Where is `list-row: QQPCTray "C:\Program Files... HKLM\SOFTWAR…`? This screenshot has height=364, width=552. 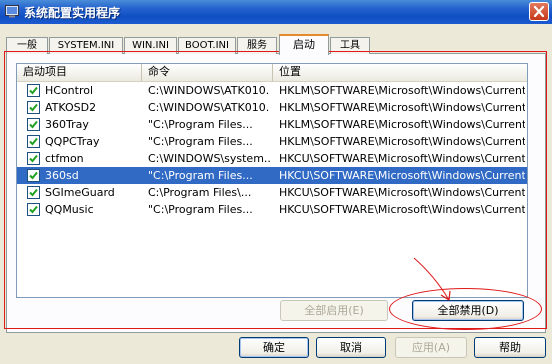
list-row: QQPCTray "C:\Program Files... HKLM\SOFTWAR… is located at coordinates (272, 141).